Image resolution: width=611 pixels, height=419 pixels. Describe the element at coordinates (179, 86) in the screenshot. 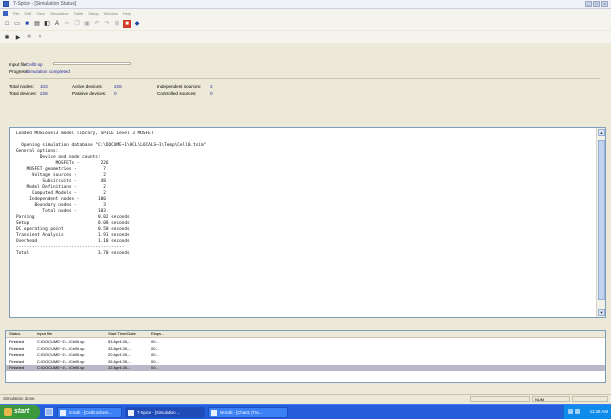

I see `independent-sources-label: Independent sources:` at that location.